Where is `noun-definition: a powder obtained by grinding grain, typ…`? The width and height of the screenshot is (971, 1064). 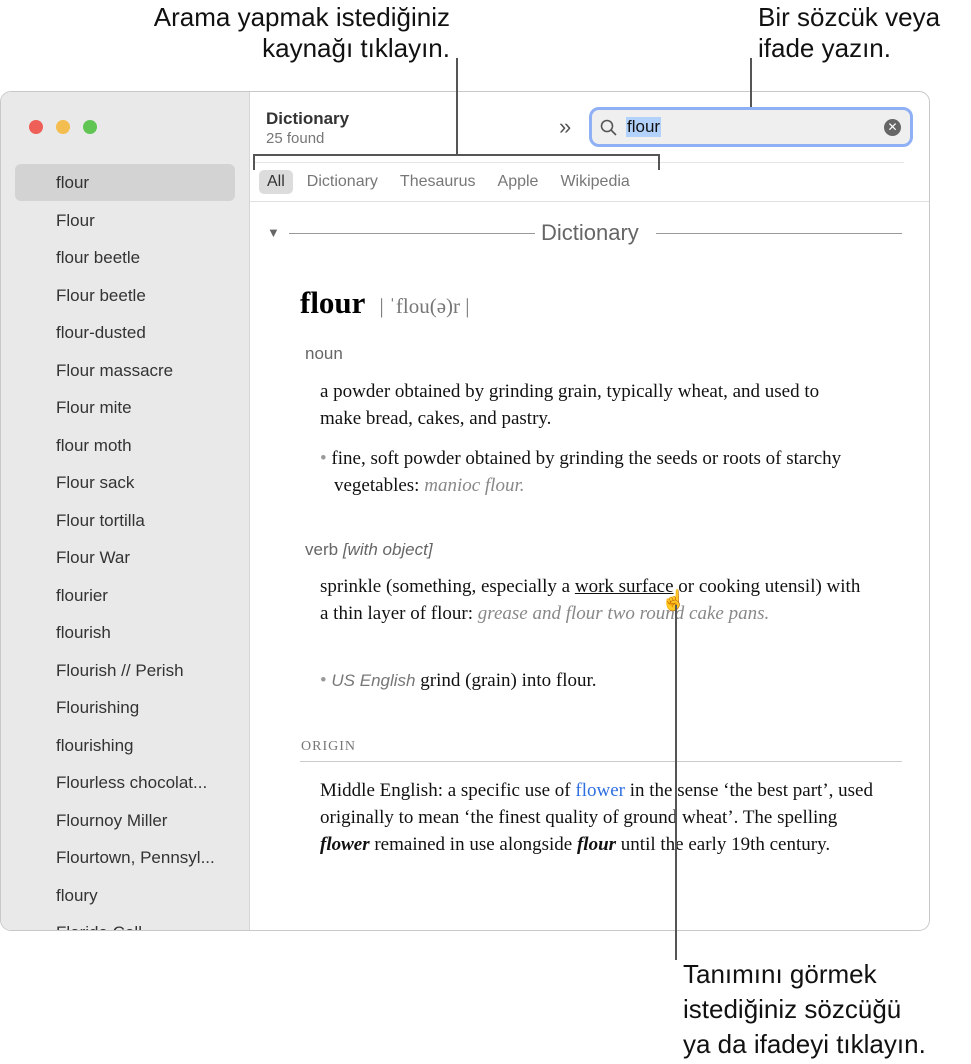 noun-definition: a powder obtained by grinding grain, typ… is located at coordinates (570, 405).